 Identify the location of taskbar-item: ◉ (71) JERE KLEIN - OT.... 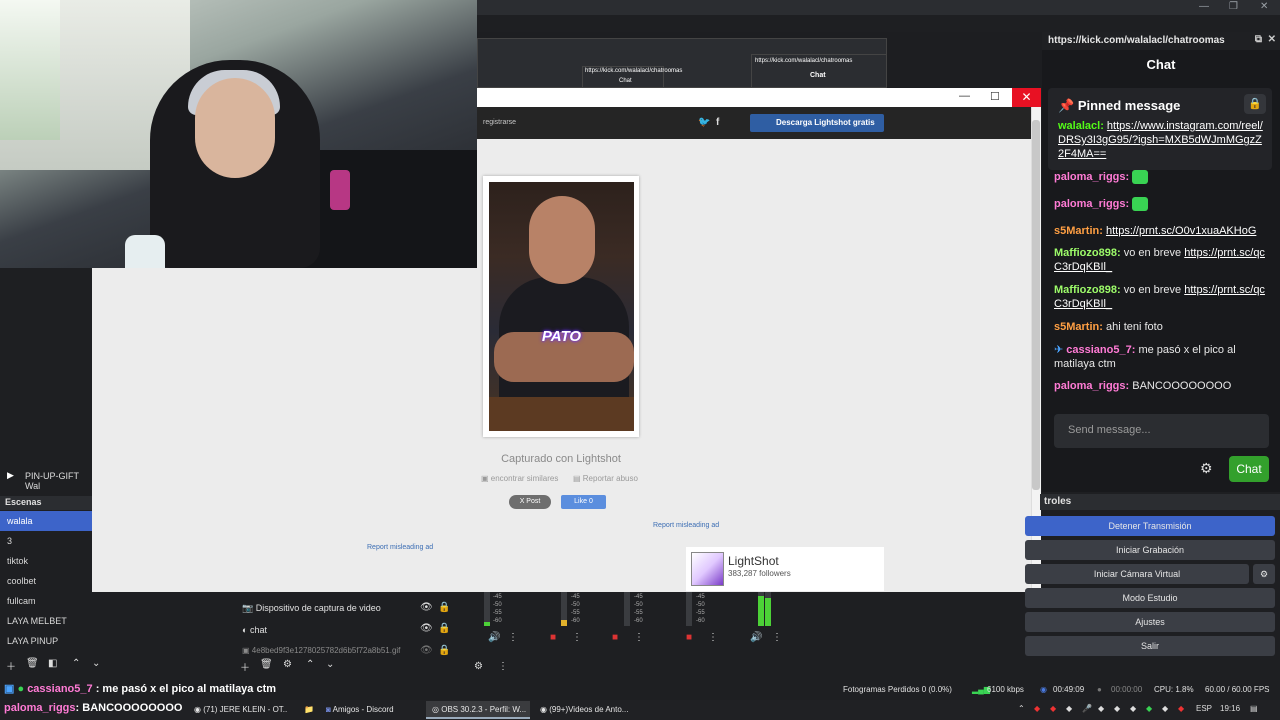
(238, 710).